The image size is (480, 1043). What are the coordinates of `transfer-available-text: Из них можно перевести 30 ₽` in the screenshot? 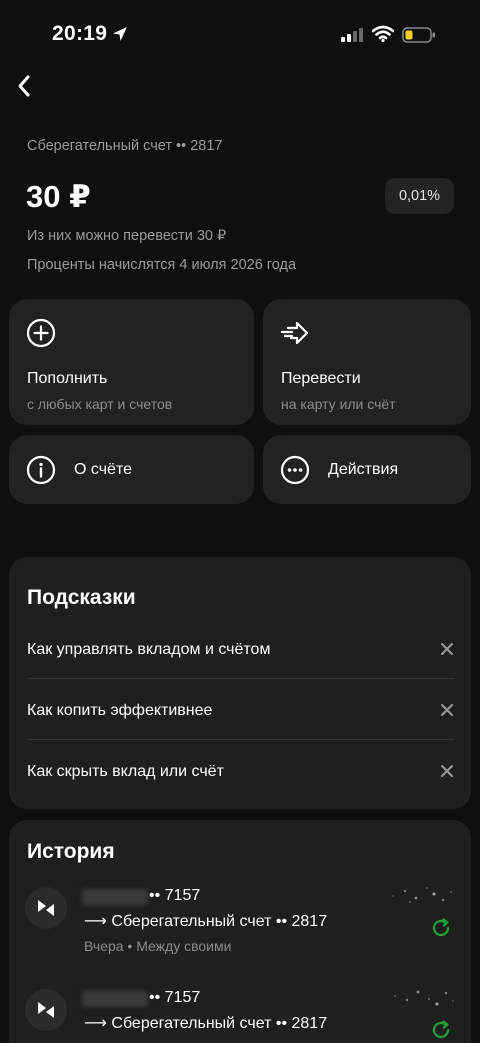 It's located at (127, 236).